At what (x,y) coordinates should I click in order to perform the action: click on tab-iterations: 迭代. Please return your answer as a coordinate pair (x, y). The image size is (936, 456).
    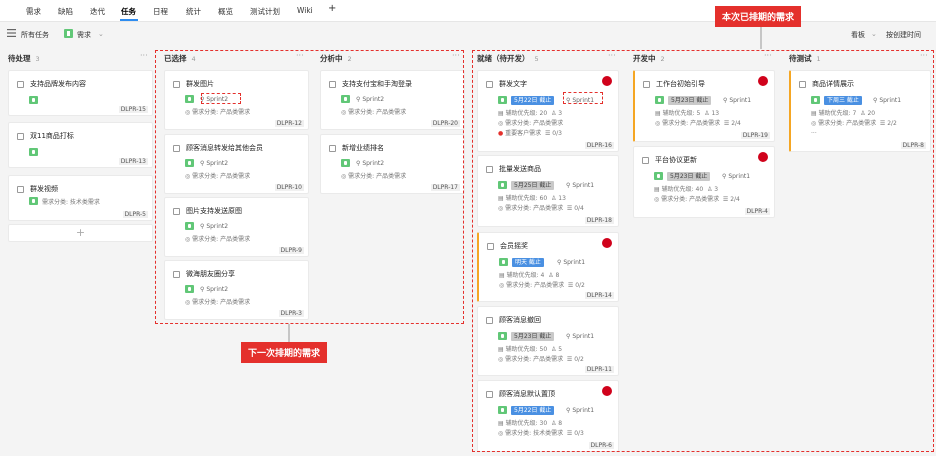
    Looking at the image, I should click on (97, 11).